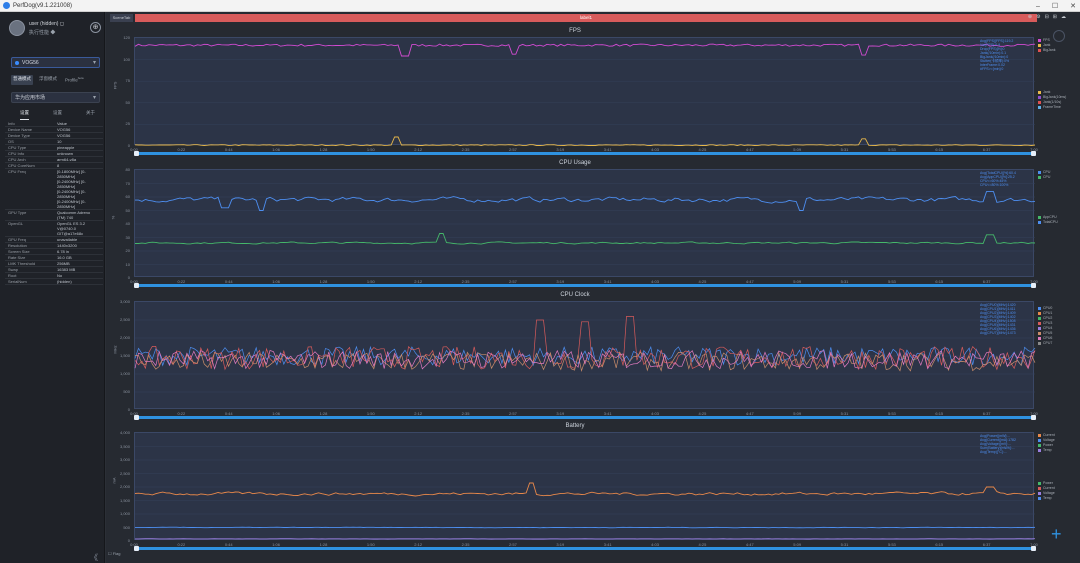  Describe the element at coordinates (74, 80) in the screenshot. I see `tab-profile: Profilebeta` at that location.